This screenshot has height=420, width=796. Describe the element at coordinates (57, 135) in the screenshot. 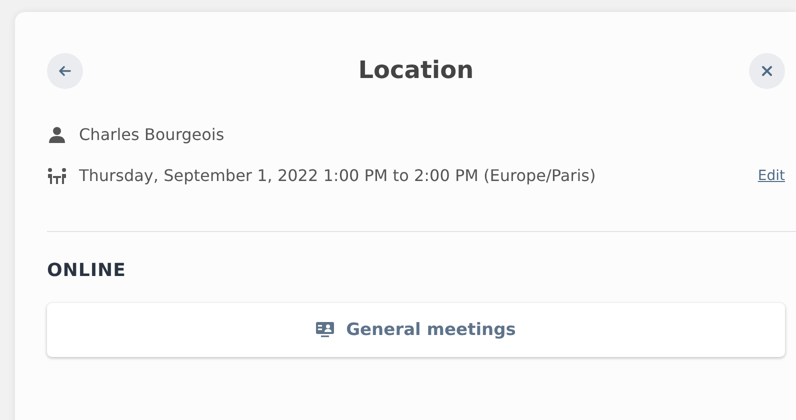

I see `person-icon` at that location.